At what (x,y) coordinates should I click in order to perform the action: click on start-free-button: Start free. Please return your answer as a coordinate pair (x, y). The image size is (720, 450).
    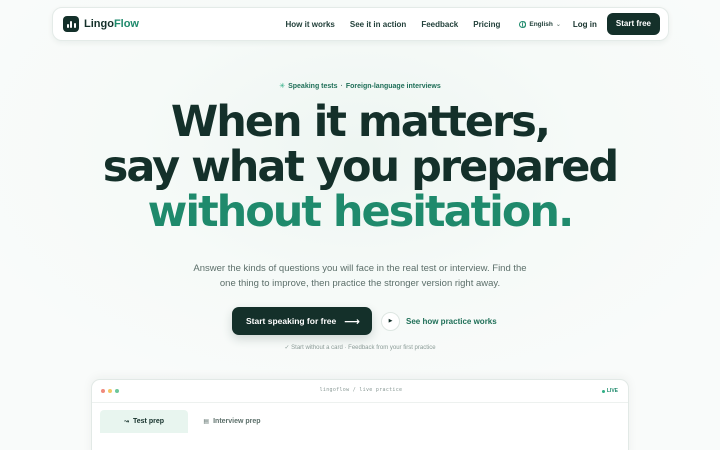
    Looking at the image, I should click on (633, 24).